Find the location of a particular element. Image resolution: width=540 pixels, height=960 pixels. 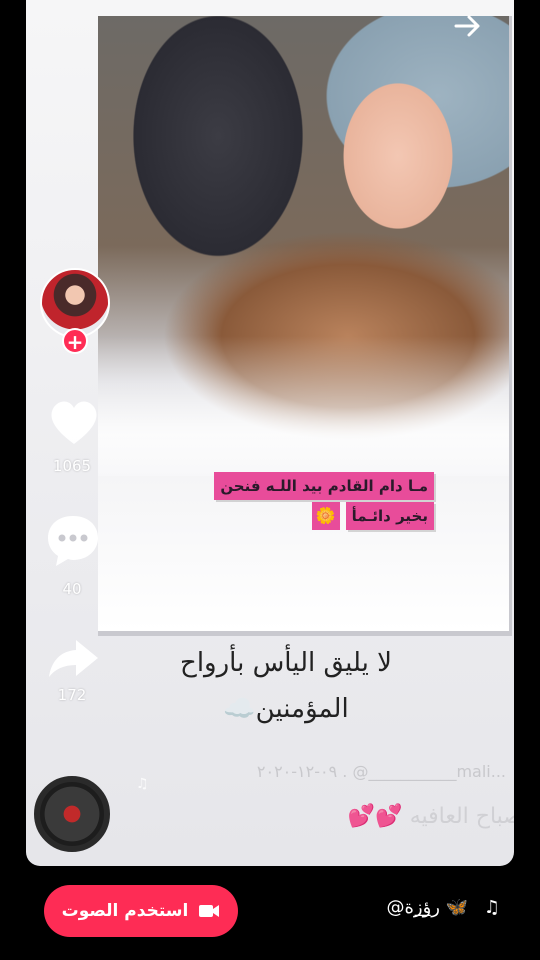

like-button is located at coordinates (74, 422).